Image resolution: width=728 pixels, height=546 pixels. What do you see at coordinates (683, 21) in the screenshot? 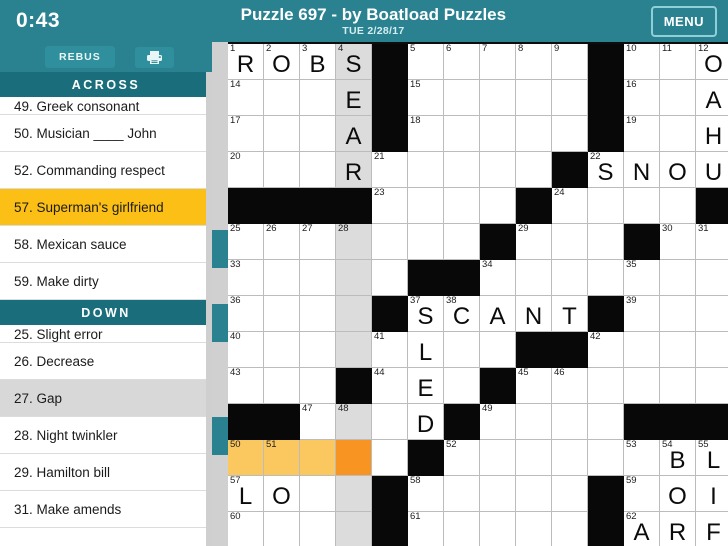
I see `menu-button: MENU` at bounding box center [683, 21].